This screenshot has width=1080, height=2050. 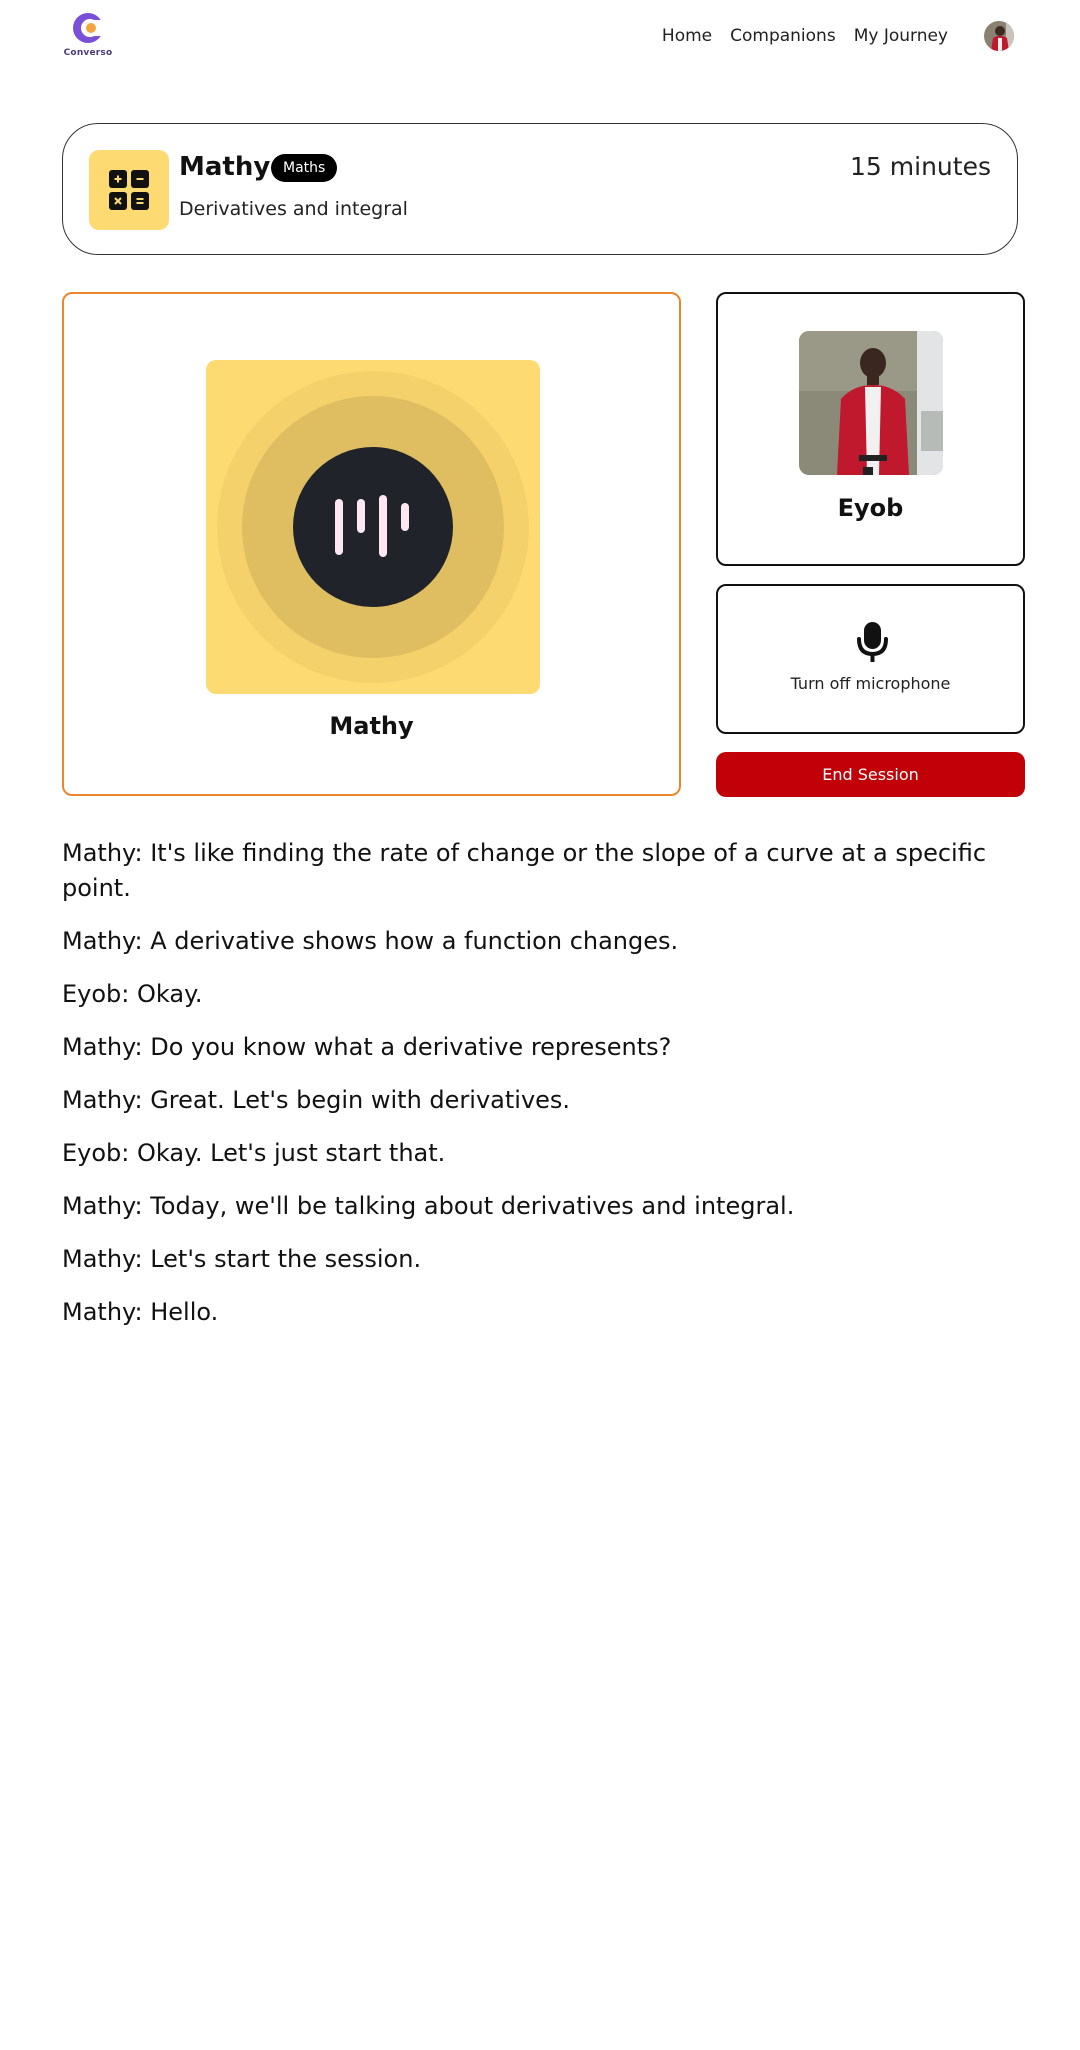 I want to click on converso-logo: Converso, so click(x=88, y=35).